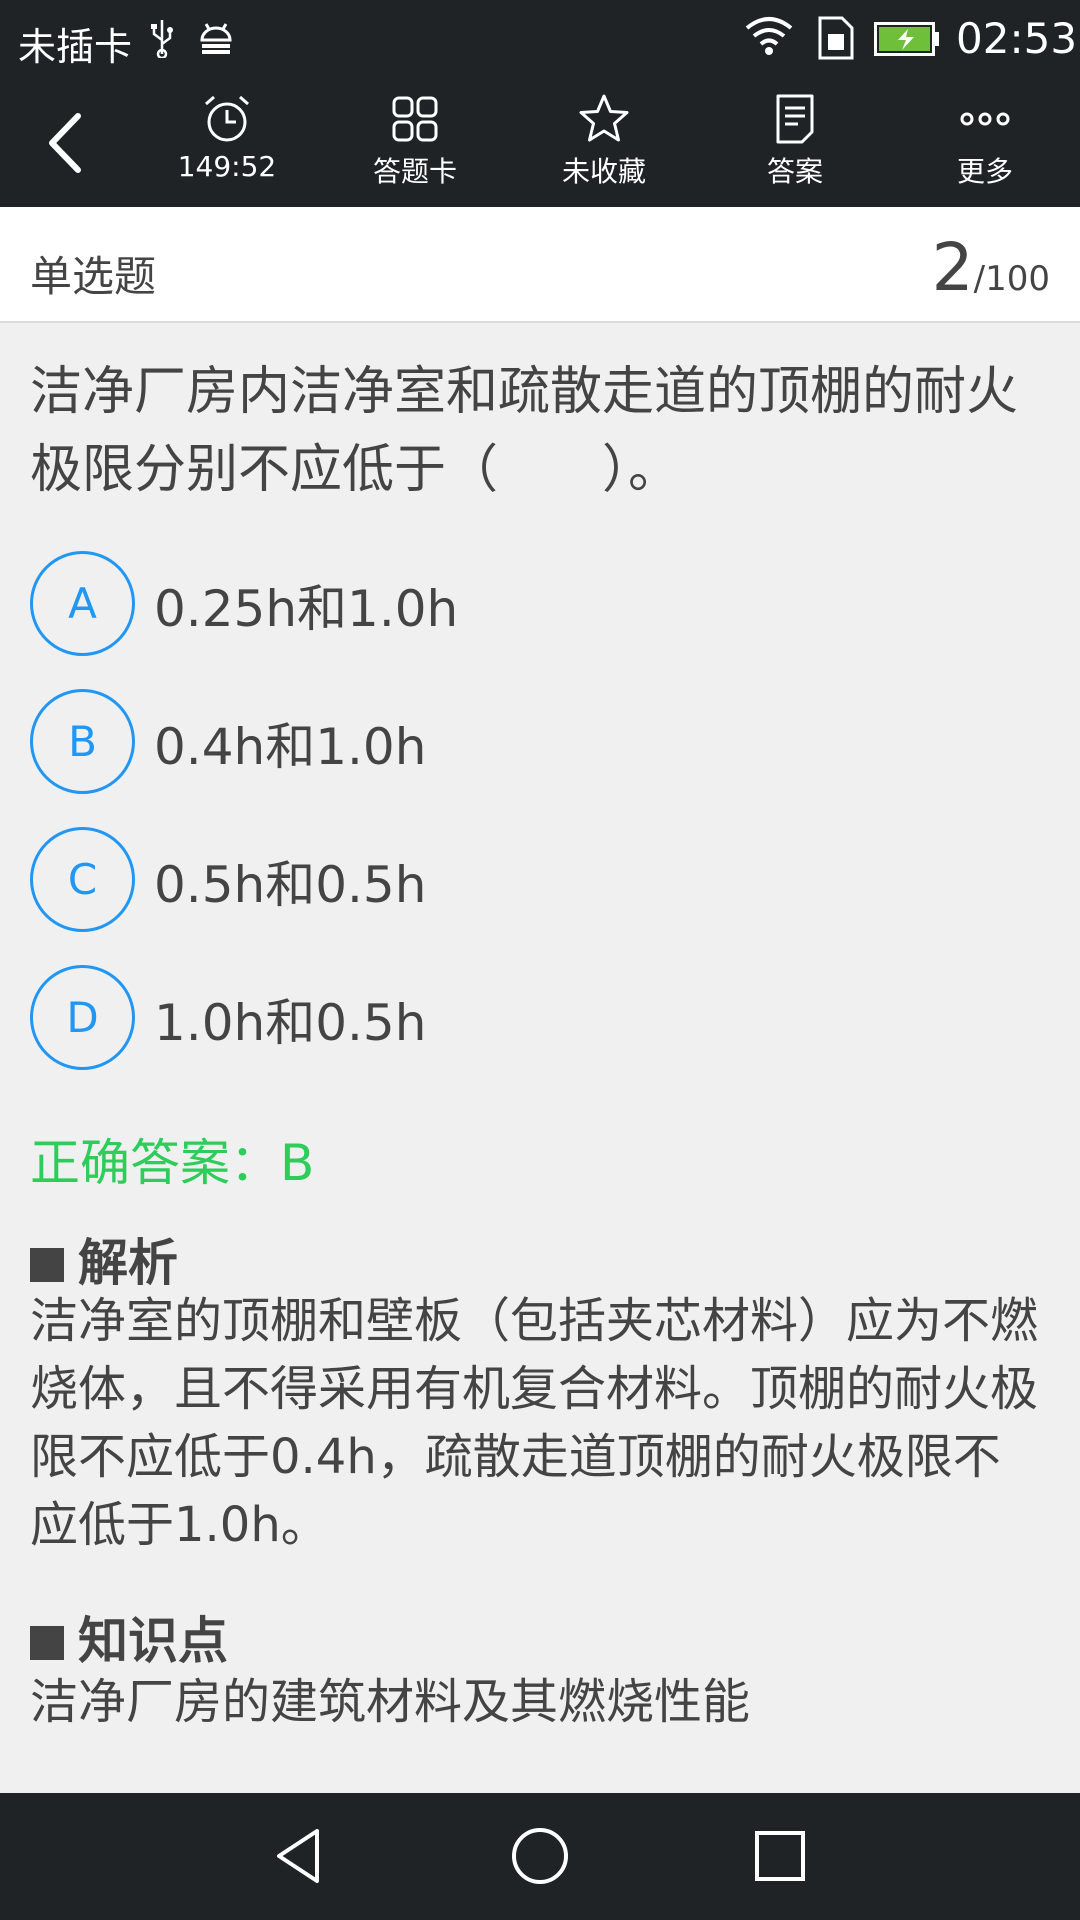 This screenshot has width=1080, height=1920. What do you see at coordinates (794, 171) in the screenshot?
I see `answer-label: 答案` at bounding box center [794, 171].